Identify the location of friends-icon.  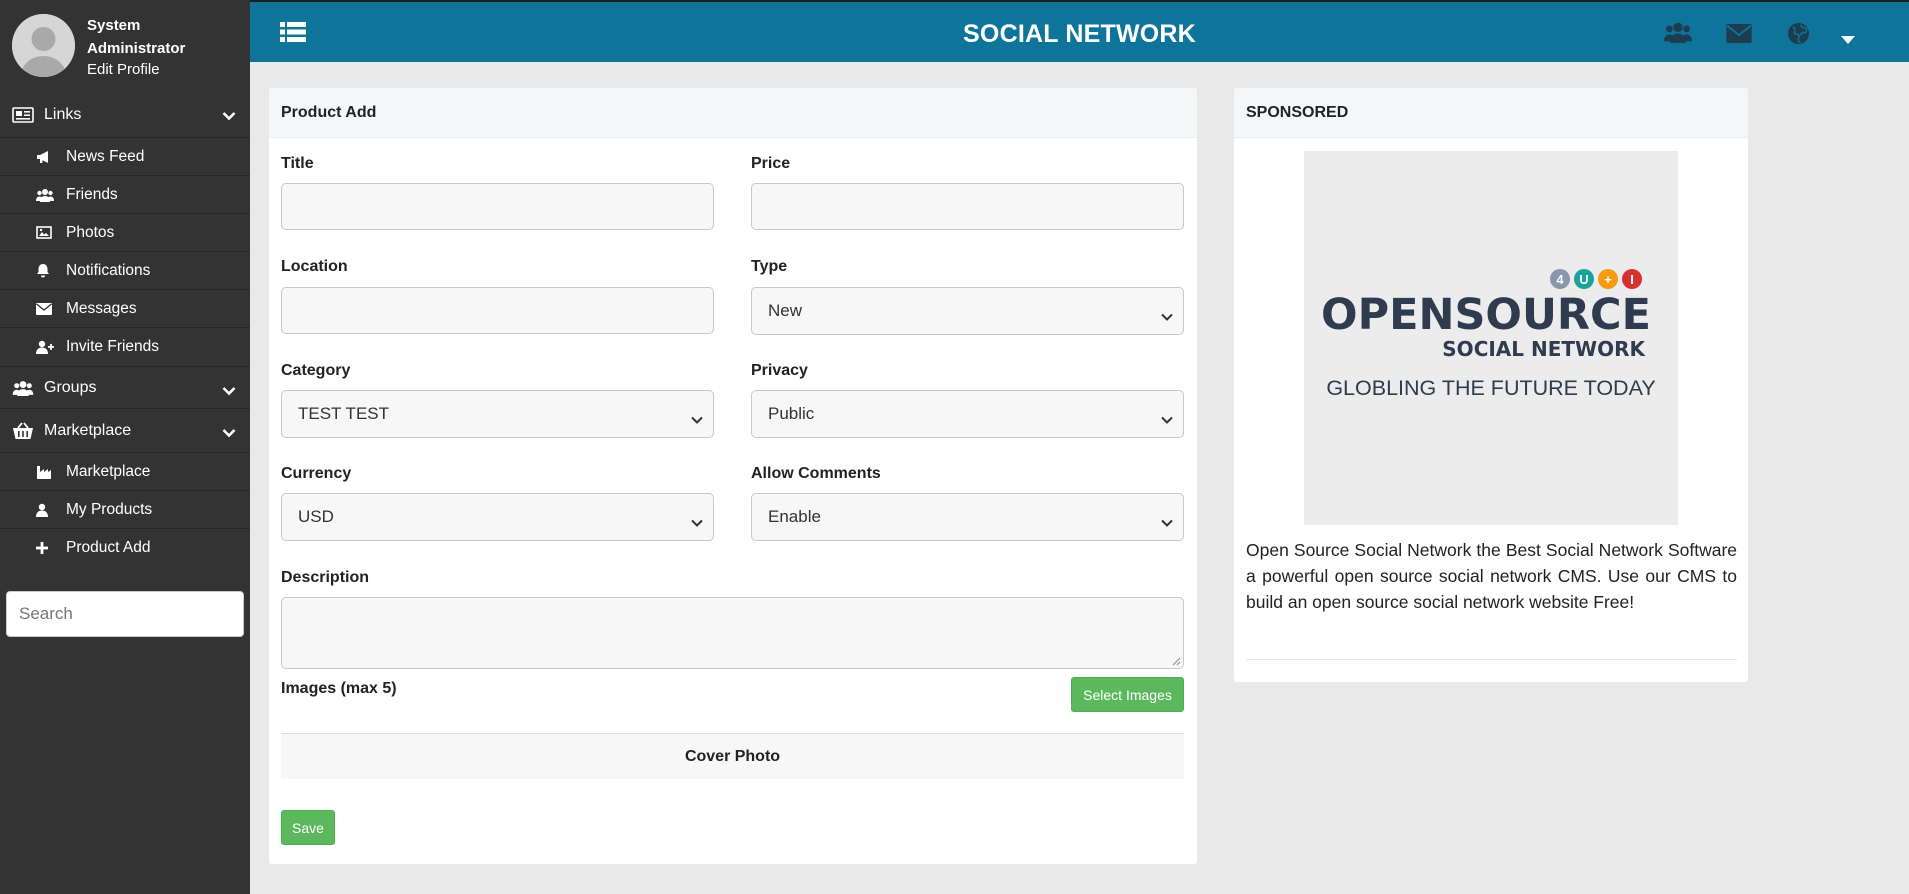
(1678, 34).